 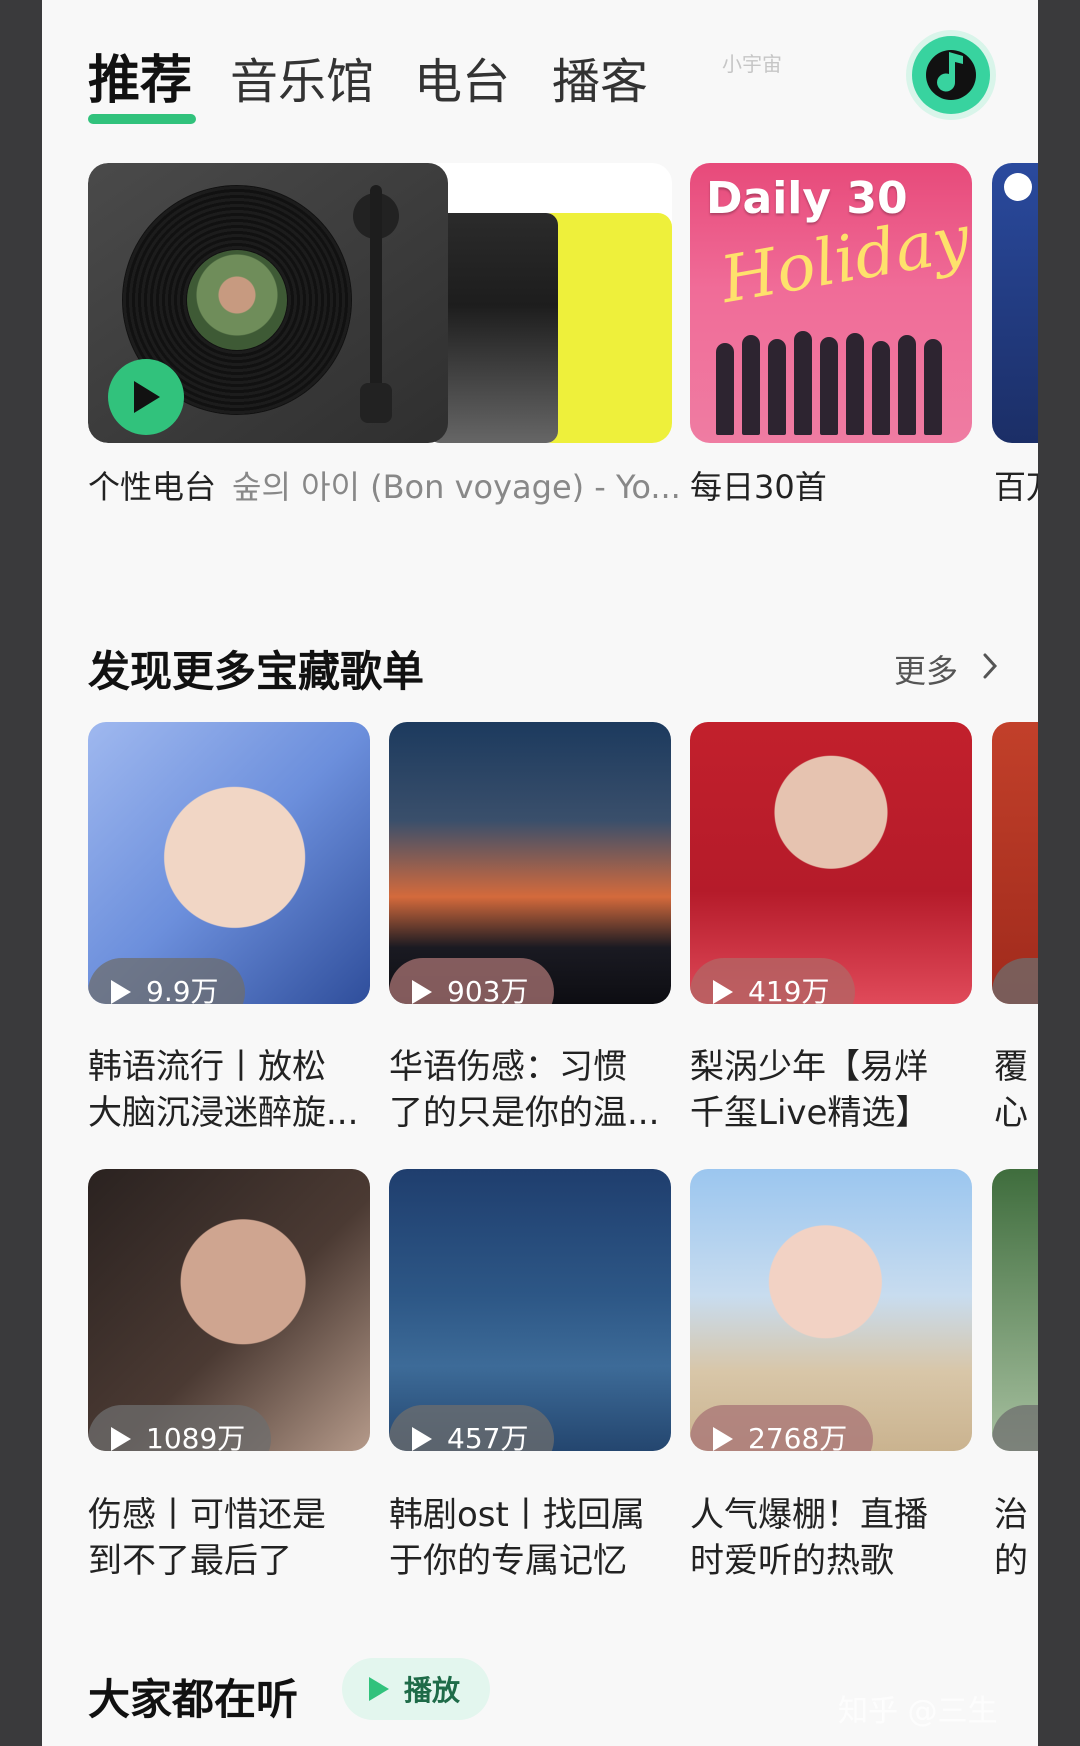 What do you see at coordinates (950, 72) in the screenshot?
I see `music-note-icon` at bounding box center [950, 72].